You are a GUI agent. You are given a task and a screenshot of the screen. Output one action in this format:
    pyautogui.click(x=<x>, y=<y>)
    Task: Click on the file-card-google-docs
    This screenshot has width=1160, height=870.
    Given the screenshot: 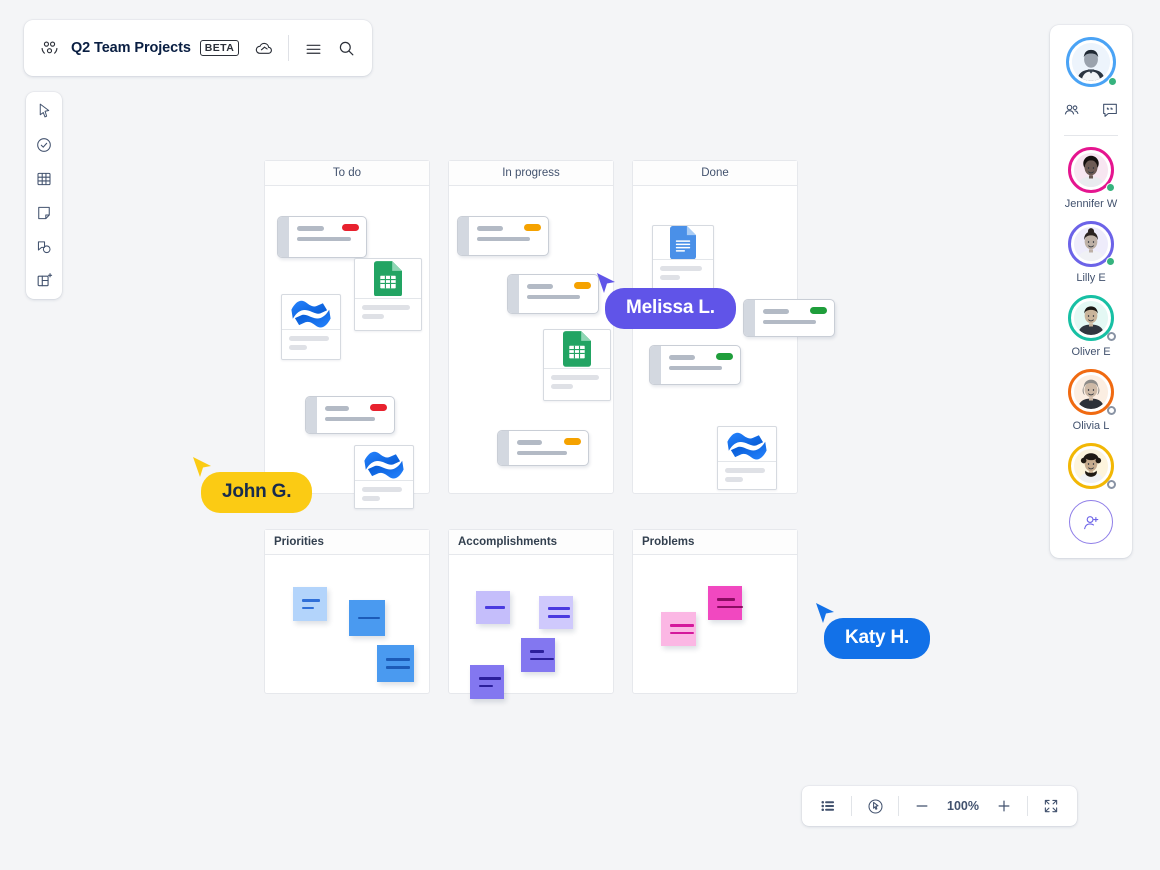 What is the action you would take?
    pyautogui.click(x=683, y=258)
    